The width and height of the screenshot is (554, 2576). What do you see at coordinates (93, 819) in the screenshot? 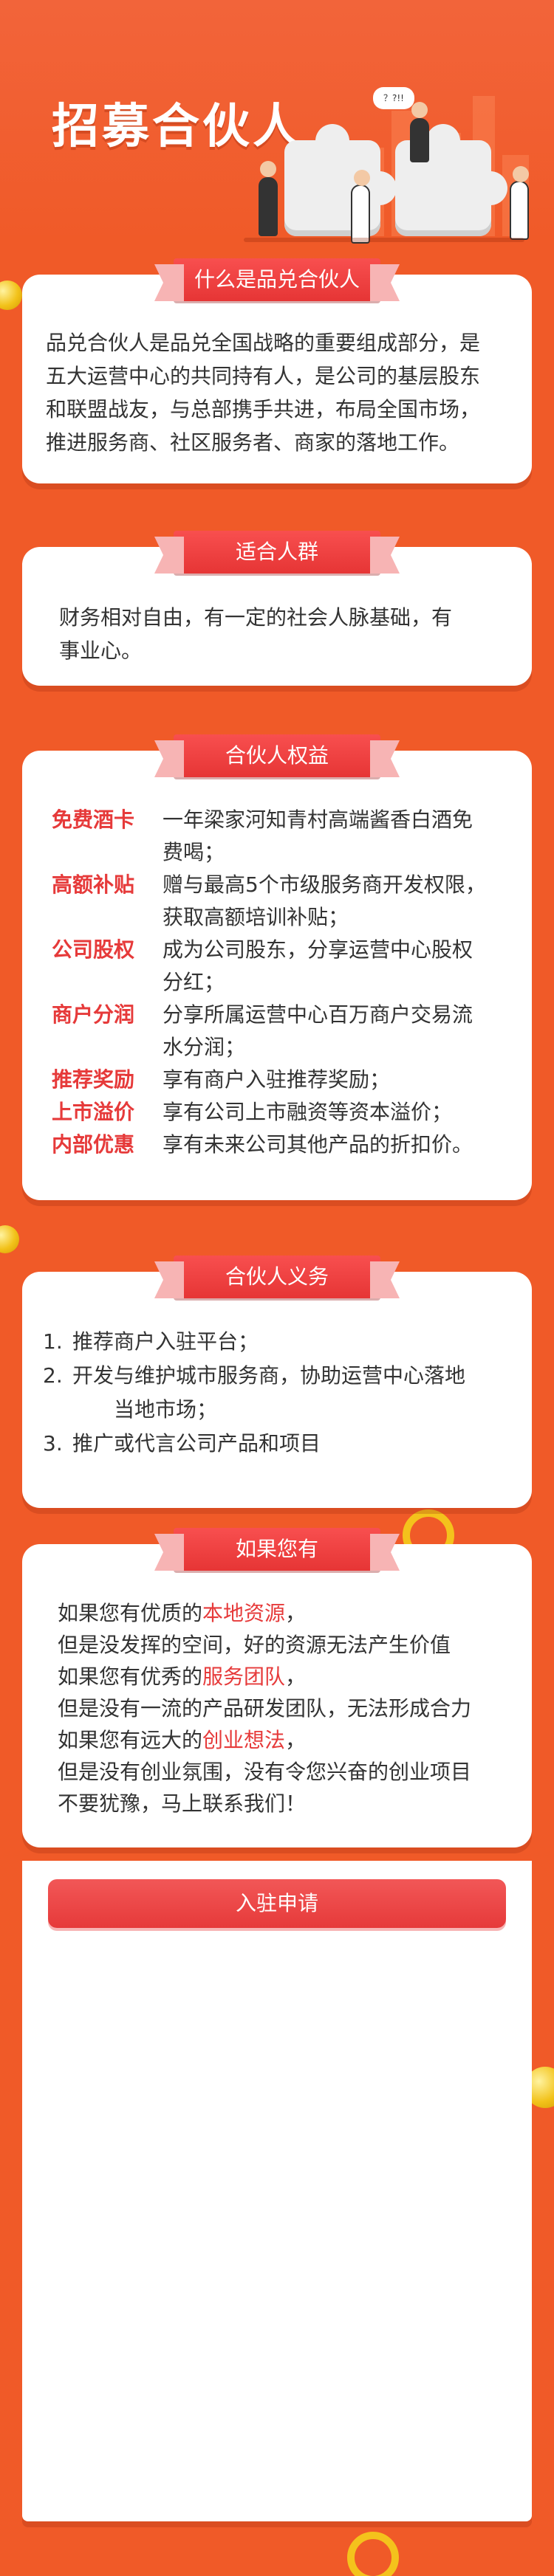
I see `benefit-label: 免费酒卡` at bounding box center [93, 819].